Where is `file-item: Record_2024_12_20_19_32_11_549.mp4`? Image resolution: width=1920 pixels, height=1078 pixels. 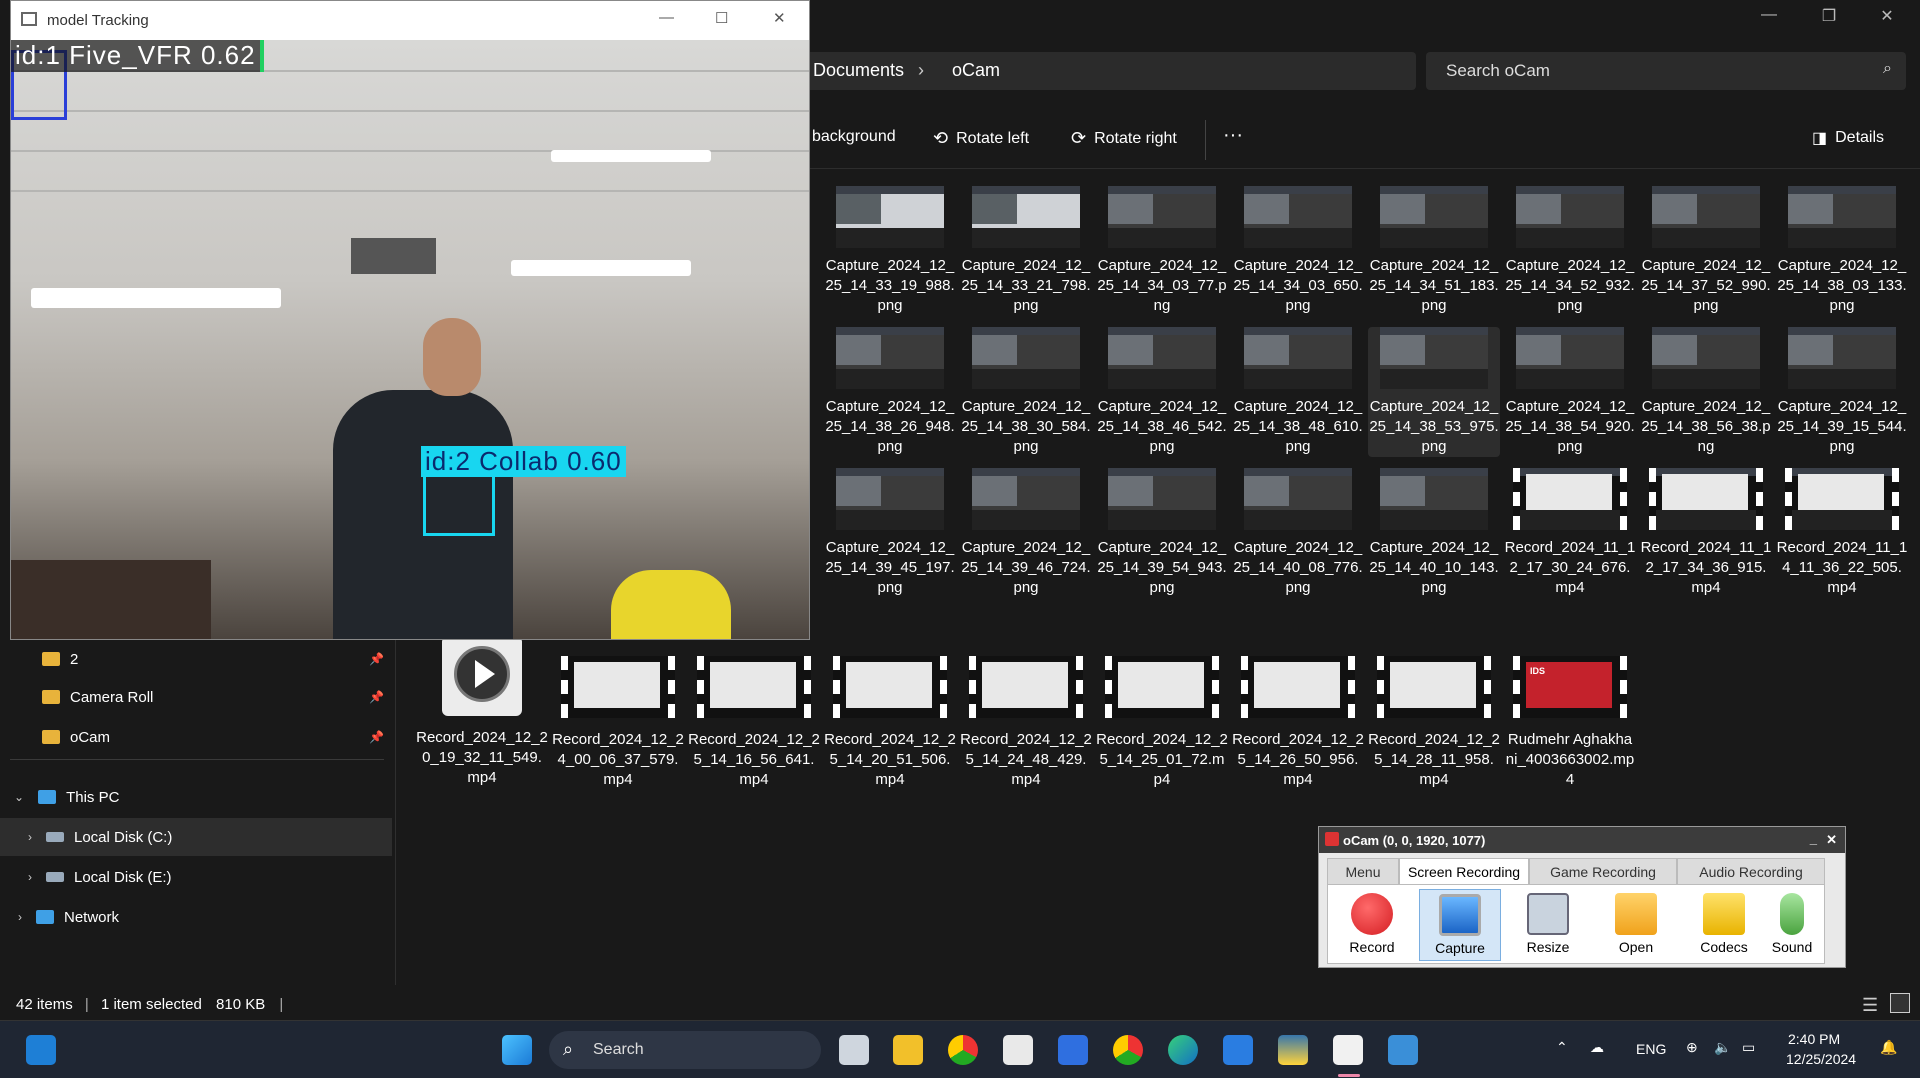 file-item: Record_2024_12_20_19_32_11_549.mp4 is located at coordinates (482, 712).